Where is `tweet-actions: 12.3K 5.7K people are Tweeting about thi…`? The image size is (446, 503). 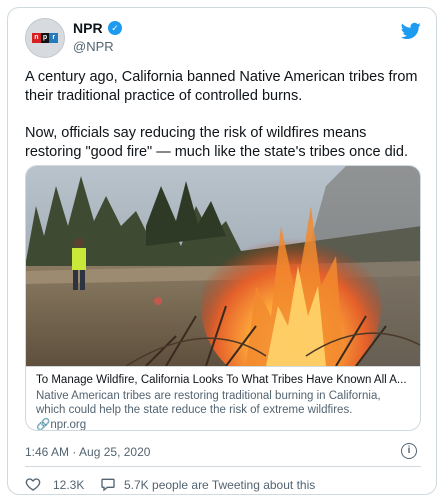 tweet-actions: 12.3K 5.7K people are Tweeting about thi… is located at coordinates (223, 485).